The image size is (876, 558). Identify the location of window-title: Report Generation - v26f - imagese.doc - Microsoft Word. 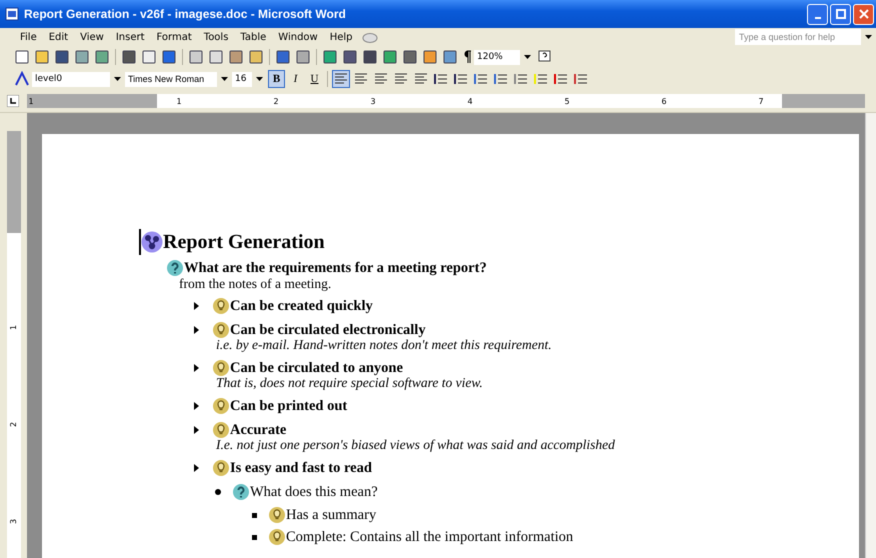
(185, 14).